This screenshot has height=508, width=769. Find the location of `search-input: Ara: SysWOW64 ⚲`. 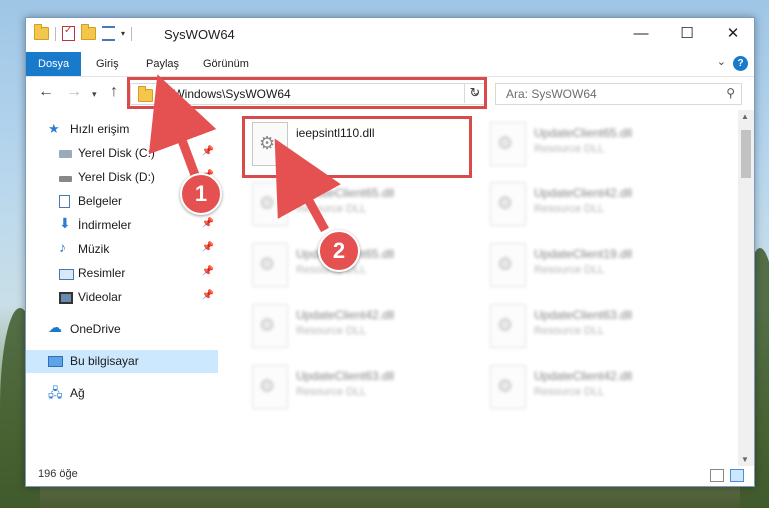

search-input: Ara: SysWOW64 ⚲ is located at coordinates (618, 94).